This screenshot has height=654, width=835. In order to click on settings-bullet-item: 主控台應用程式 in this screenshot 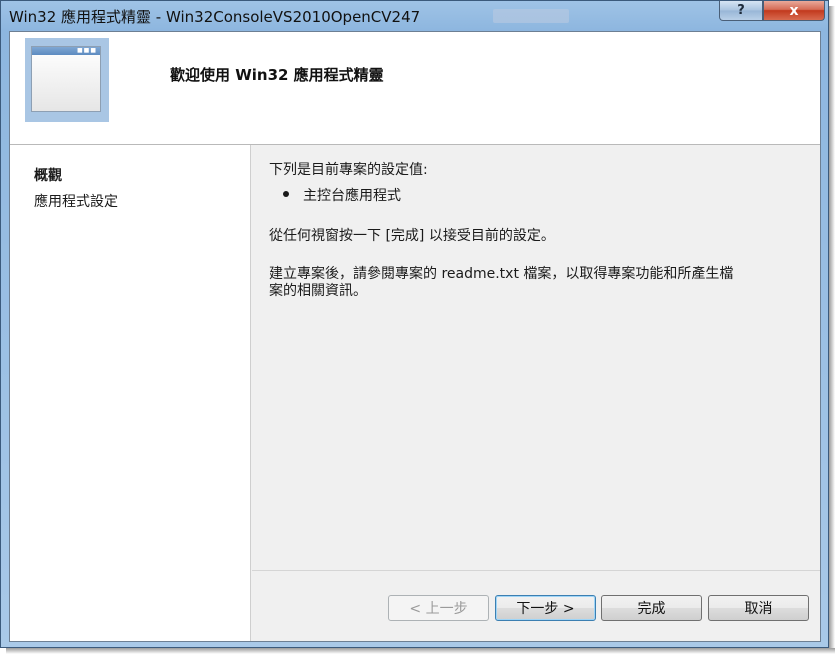, I will do `click(342, 195)`.